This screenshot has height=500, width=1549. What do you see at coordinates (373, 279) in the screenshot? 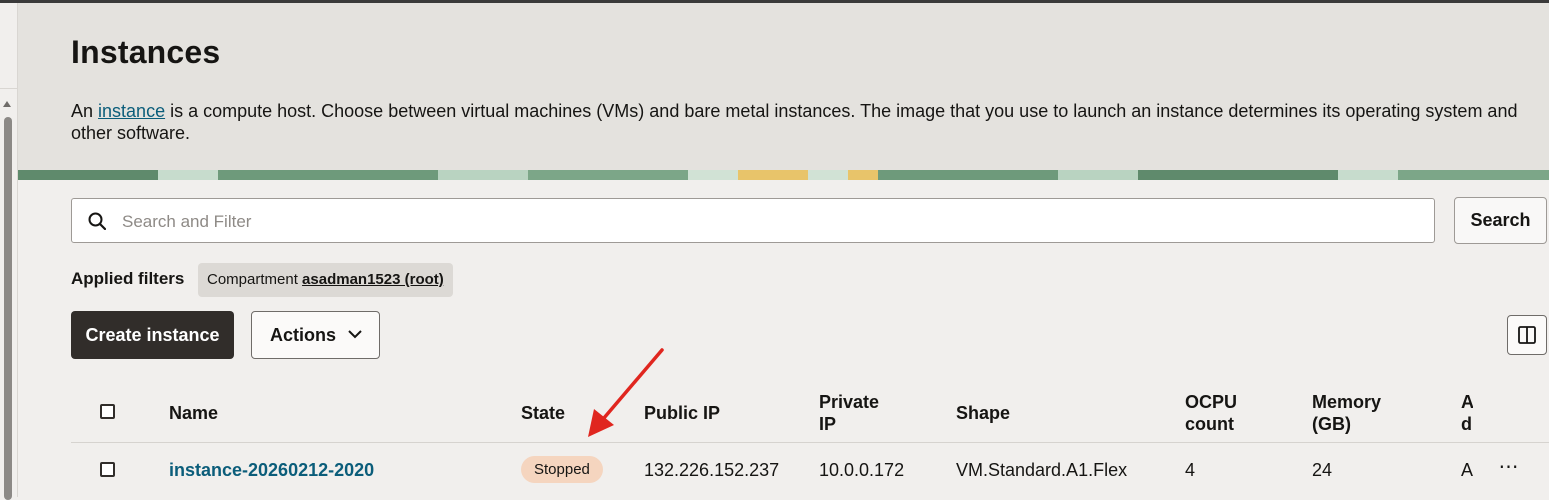
I see `filter-chip-value-link: asadman1523 (root)` at bounding box center [373, 279].